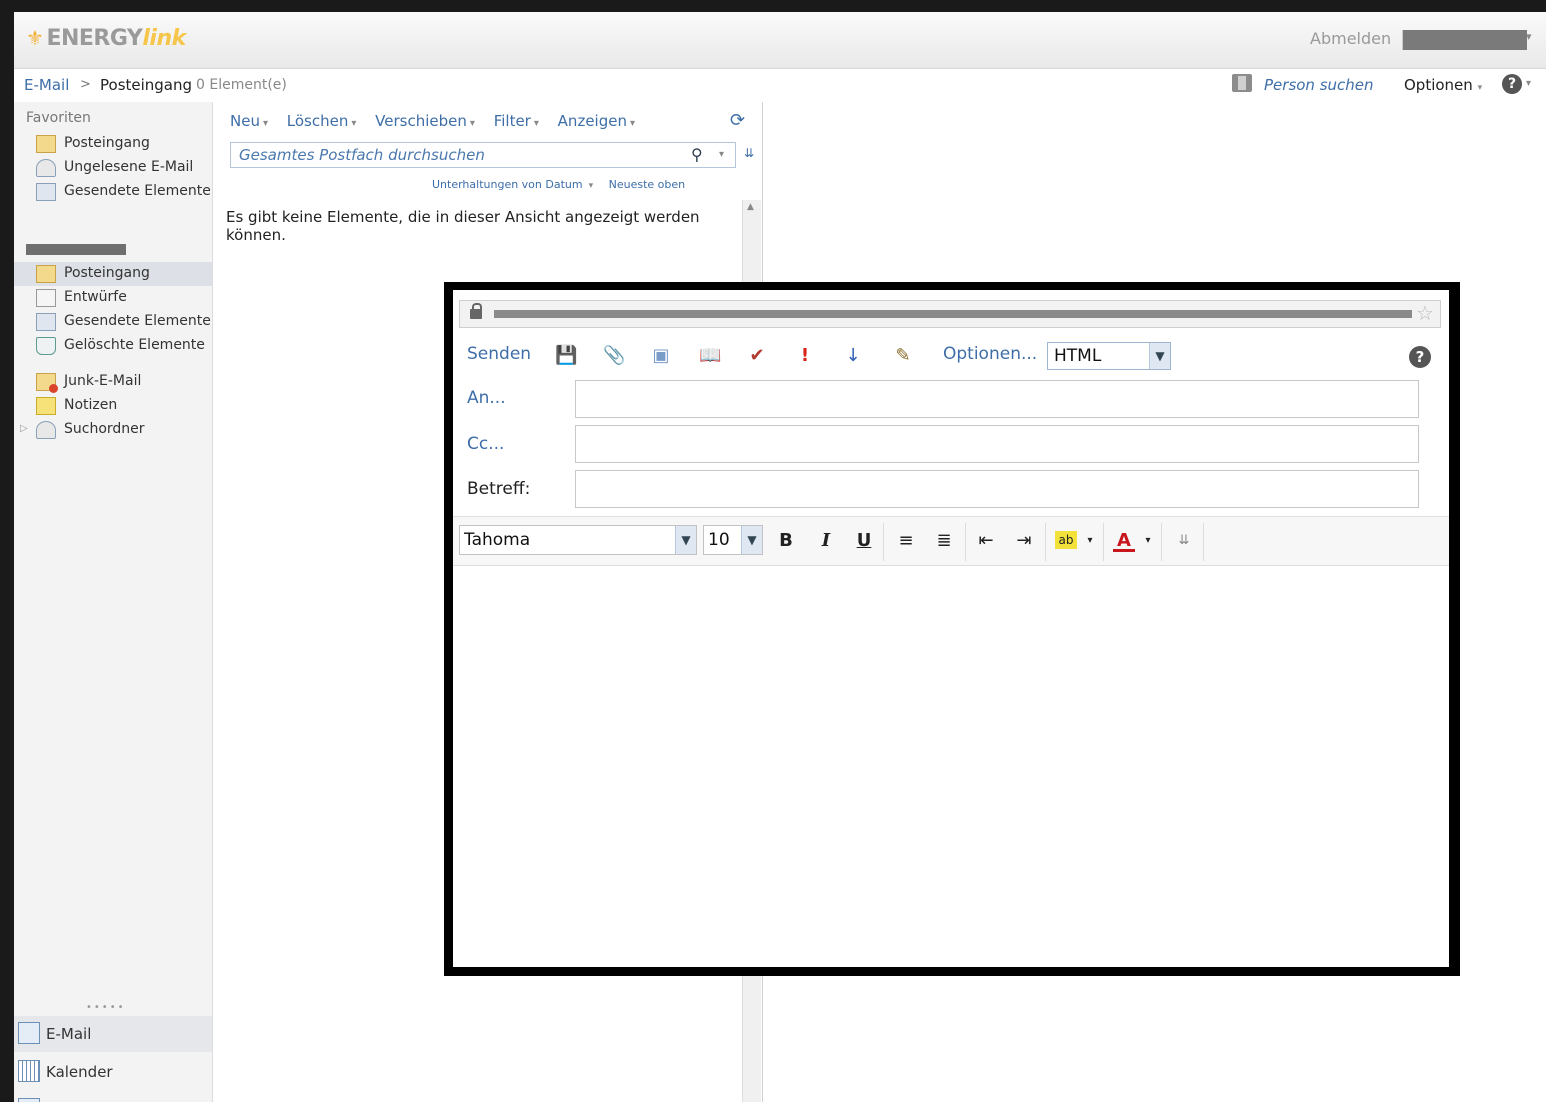 The image size is (1546, 1102). Describe the element at coordinates (46, 430) in the screenshot. I see `search-folder-icon` at that location.